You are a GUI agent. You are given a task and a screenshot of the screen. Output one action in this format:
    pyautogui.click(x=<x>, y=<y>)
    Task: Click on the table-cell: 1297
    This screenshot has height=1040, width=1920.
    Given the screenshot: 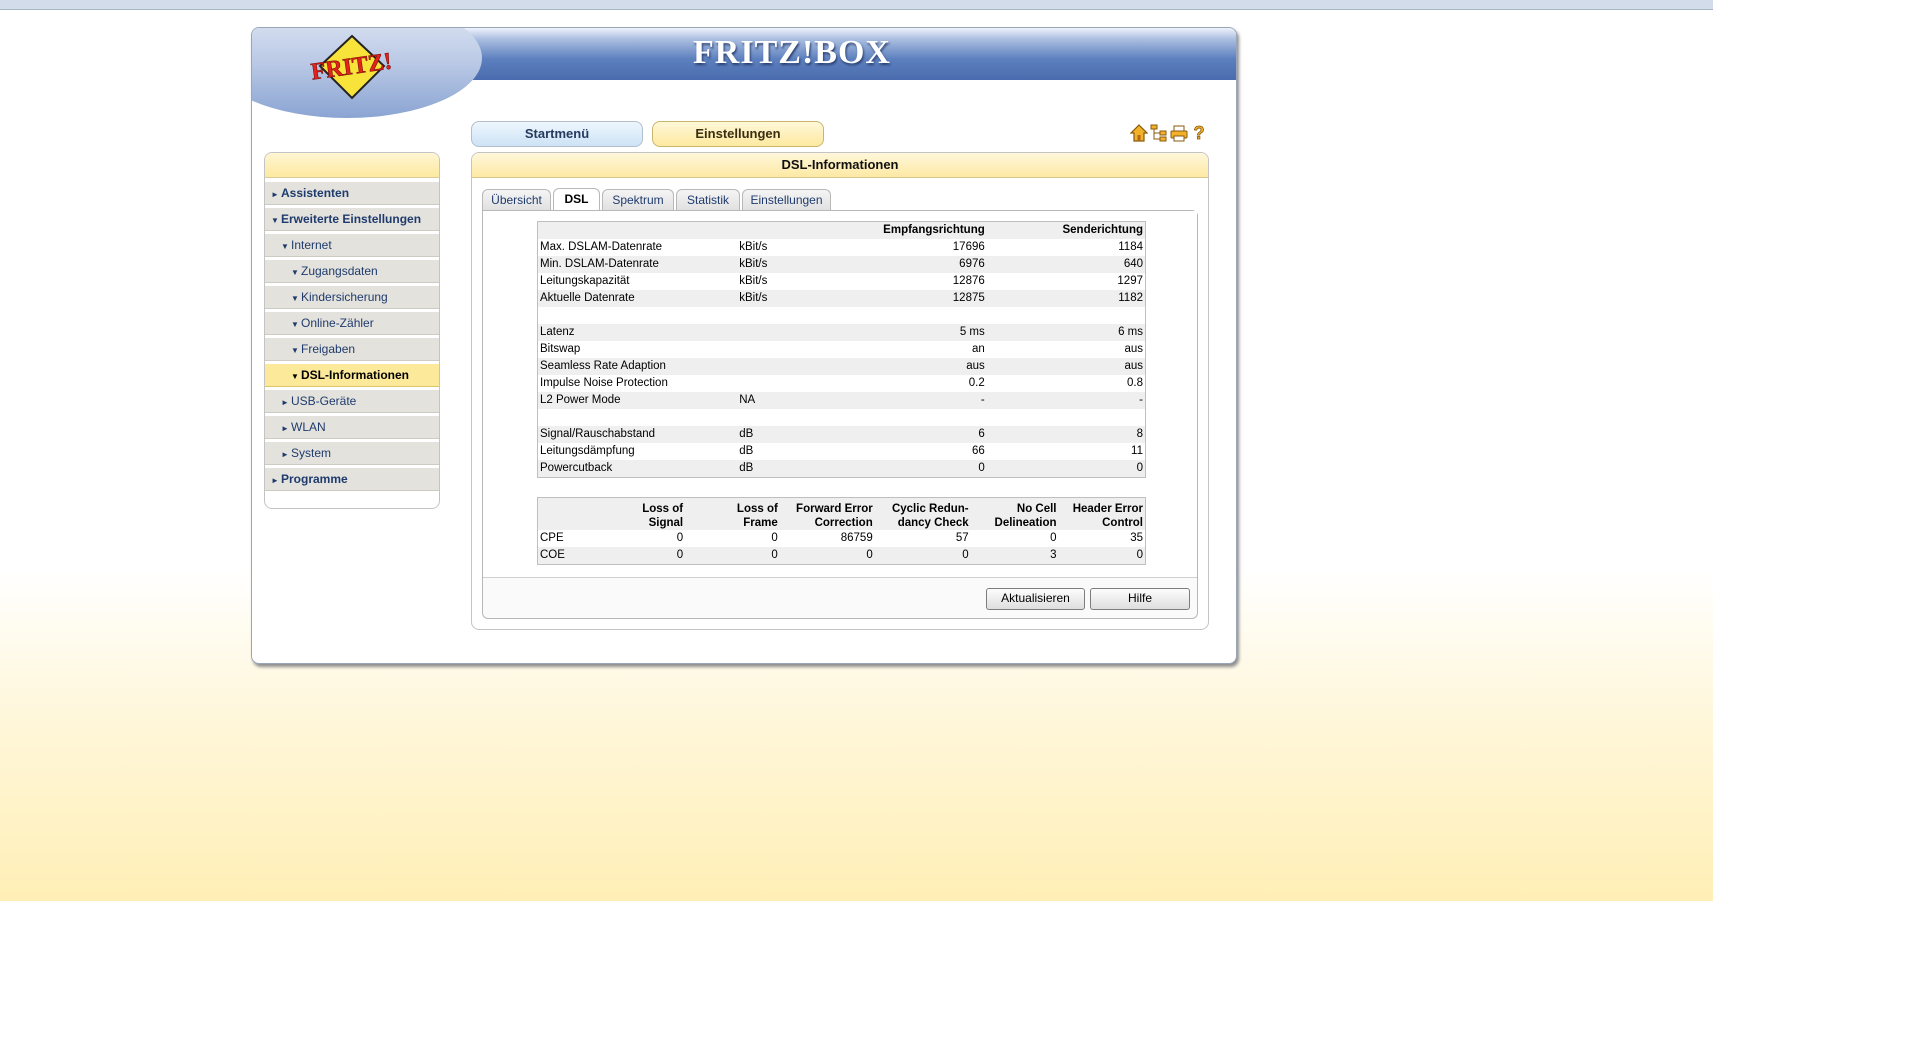 What is the action you would take?
    pyautogui.click(x=1130, y=281)
    